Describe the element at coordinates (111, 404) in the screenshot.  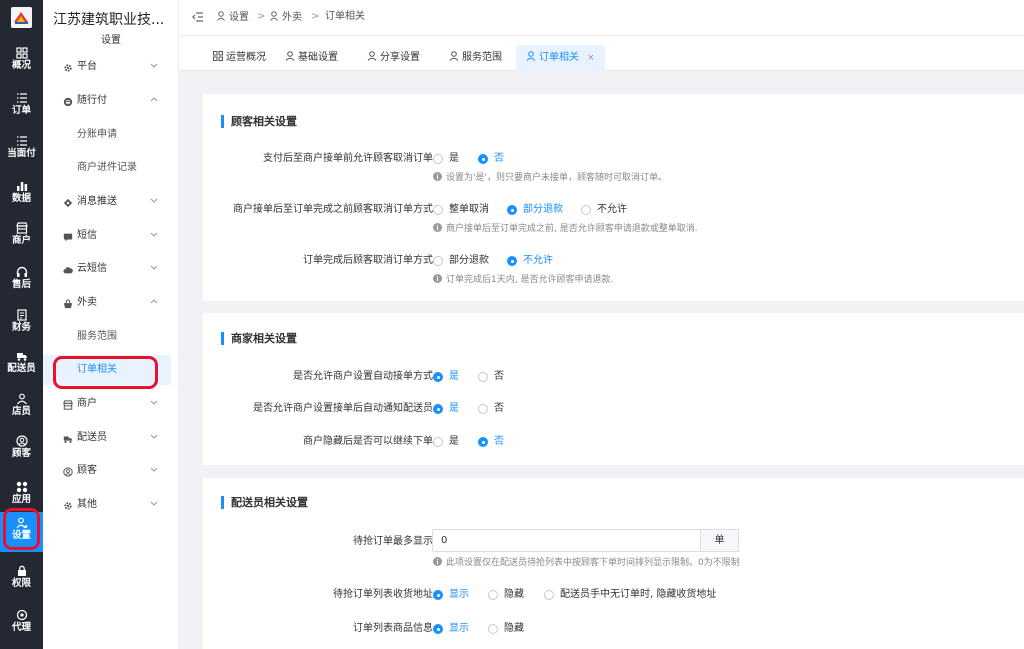
I see `menu-group: 商户` at that location.